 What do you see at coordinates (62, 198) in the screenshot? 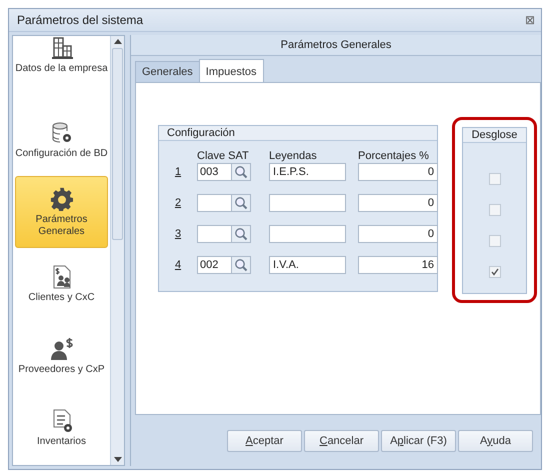
I see `gear-icon` at bounding box center [62, 198].